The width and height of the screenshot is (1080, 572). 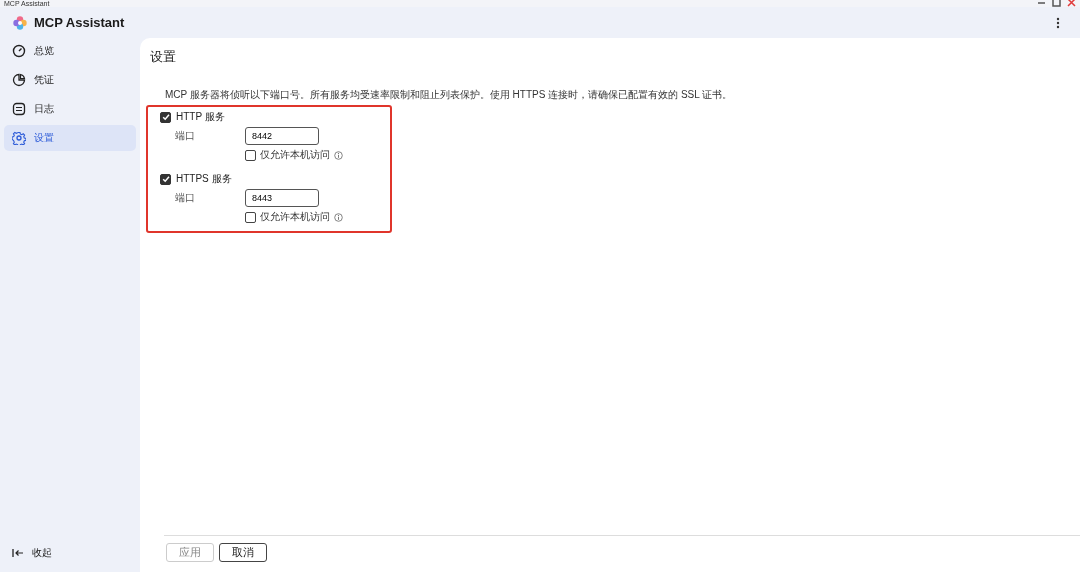 What do you see at coordinates (1041, 3) in the screenshot?
I see `minimize-icon` at bounding box center [1041, 3].